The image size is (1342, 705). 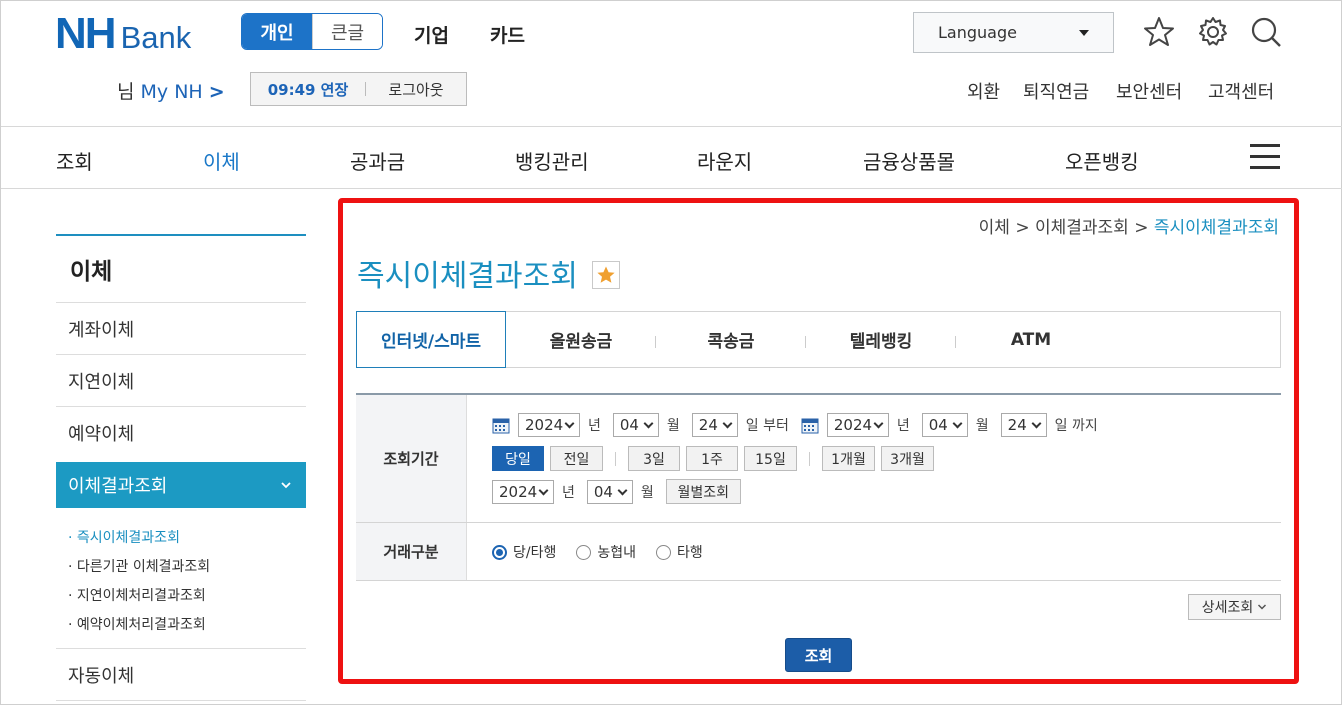 I want to click on mode-toggle: 개인 큰글, so click(x=312, y=31).